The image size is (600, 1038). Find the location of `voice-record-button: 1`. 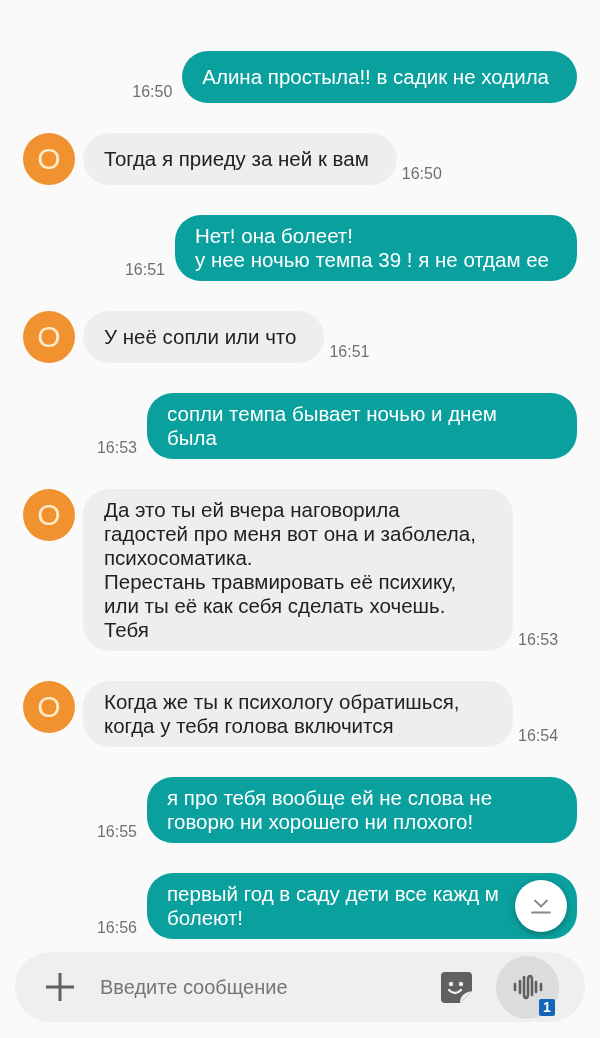

voice-record-button: 1 is located at coordinates (527, 987).